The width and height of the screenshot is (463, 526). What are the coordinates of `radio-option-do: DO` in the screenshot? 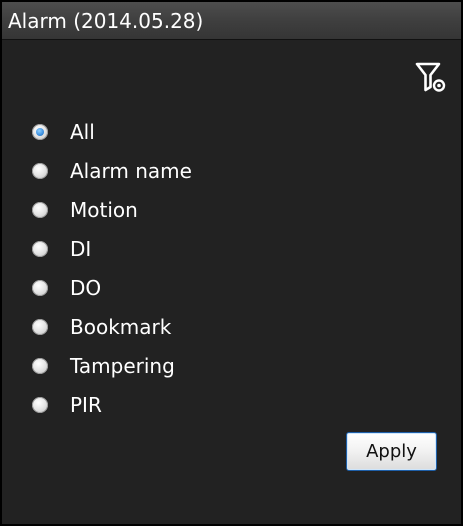 It's located at (112, 287).